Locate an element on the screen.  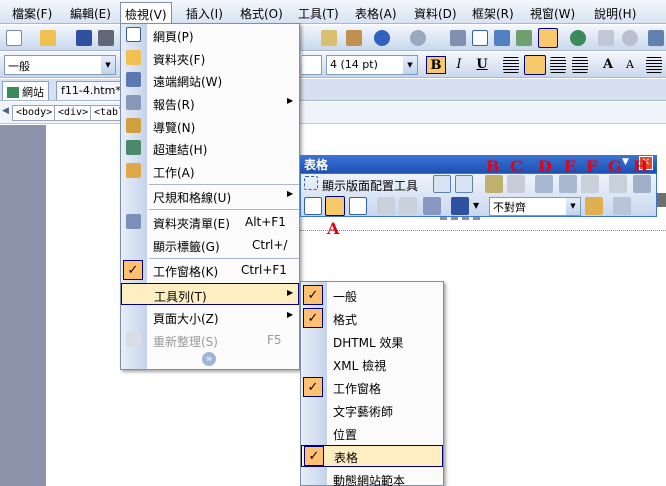
show-layout-tools-button: 顯示版面配置工具 is located at coordinates (370, 185).